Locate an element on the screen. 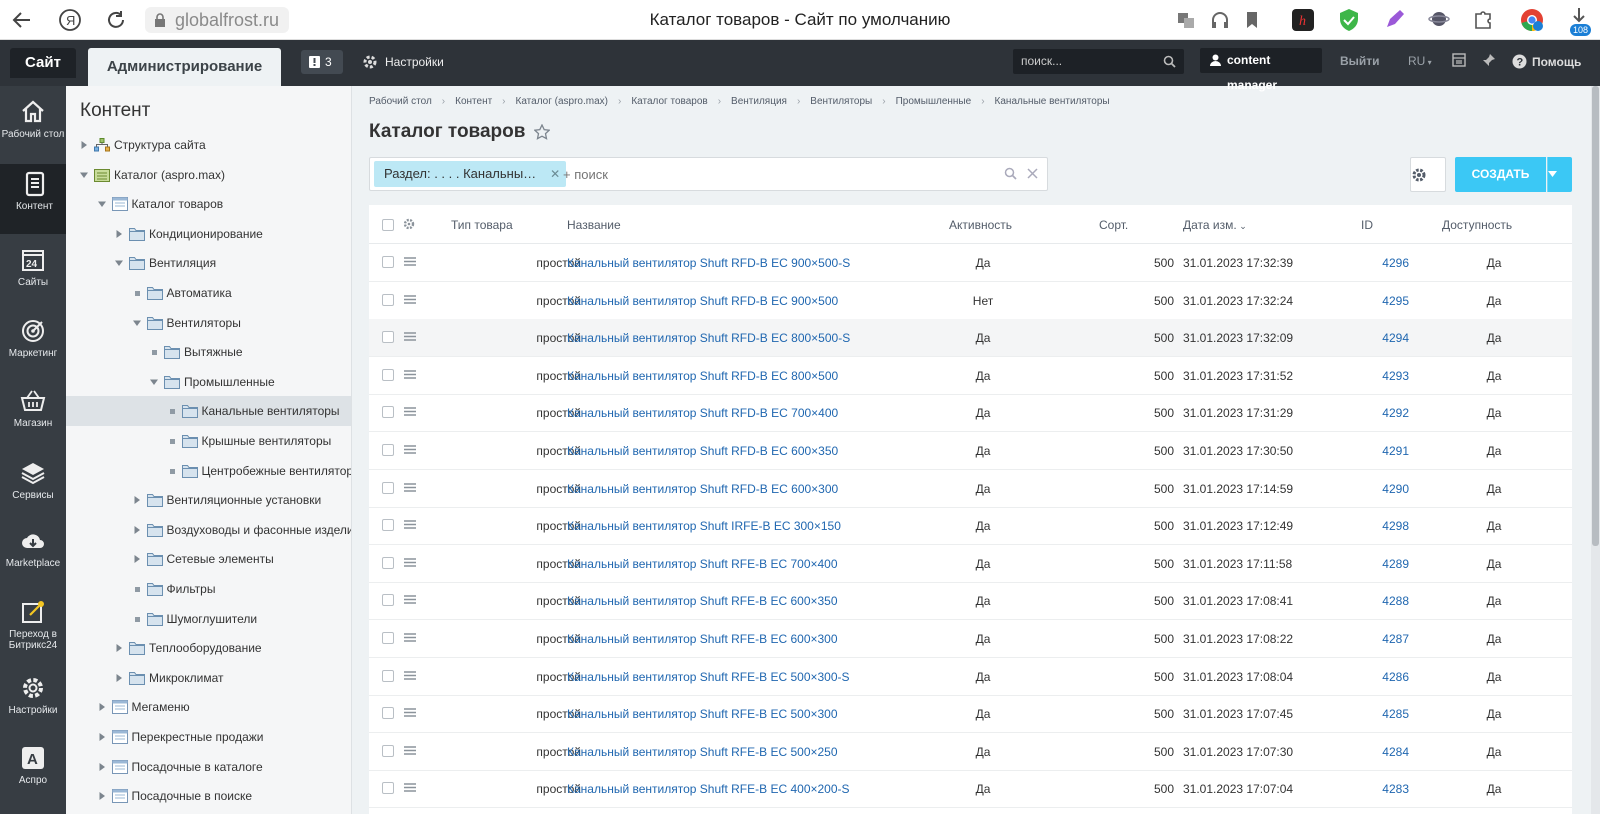 This screenshot has height=814, width=1600. tree-item: Сетевые элементы is located at coordinates (208, 559).